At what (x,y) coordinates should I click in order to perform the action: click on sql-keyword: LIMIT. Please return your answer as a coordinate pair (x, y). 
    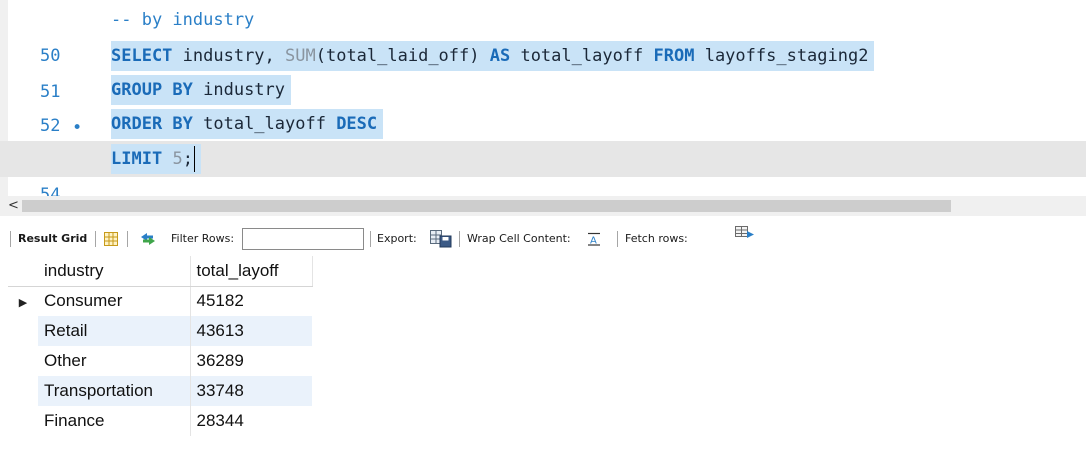
    Looking at the image, I should click on (137, 159).